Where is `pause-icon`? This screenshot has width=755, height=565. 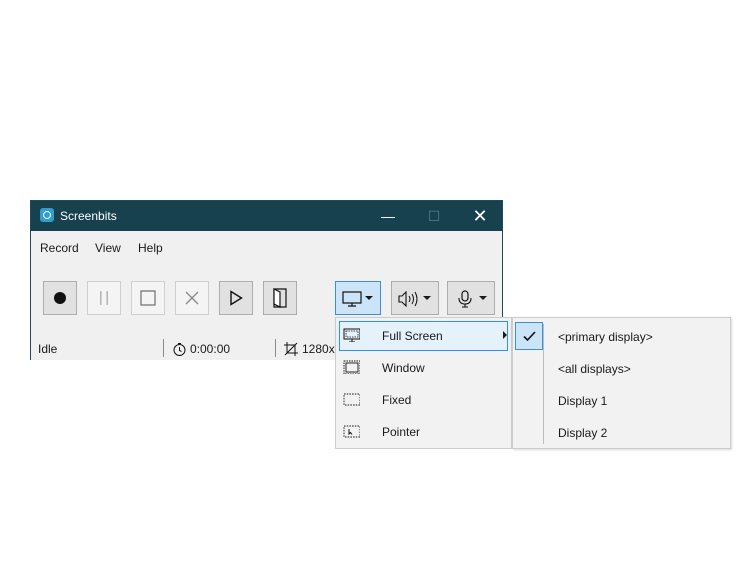
pause-icon is located at coordinates (104, 298).